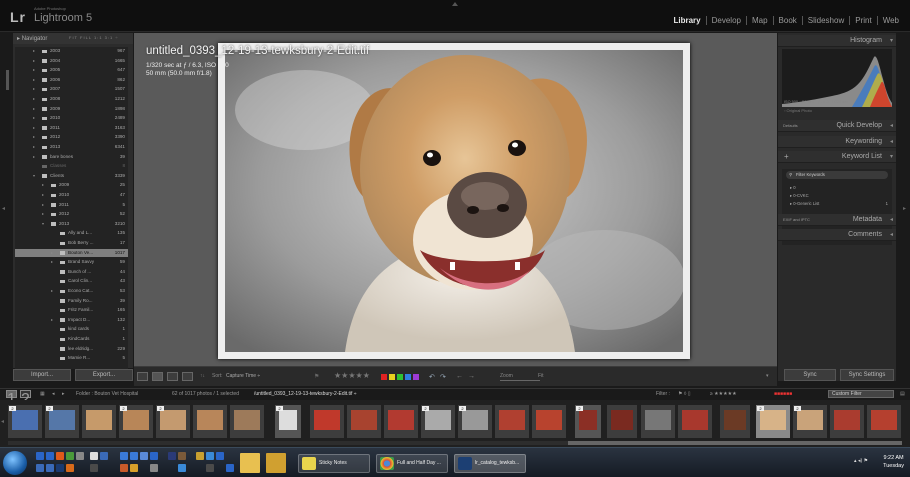 This screenshot has height=477, width=910. What do you see at coordinates (7, 80) in the screenshot?
I see `left-panel-scrollbar` at bounding box center [7, 80].